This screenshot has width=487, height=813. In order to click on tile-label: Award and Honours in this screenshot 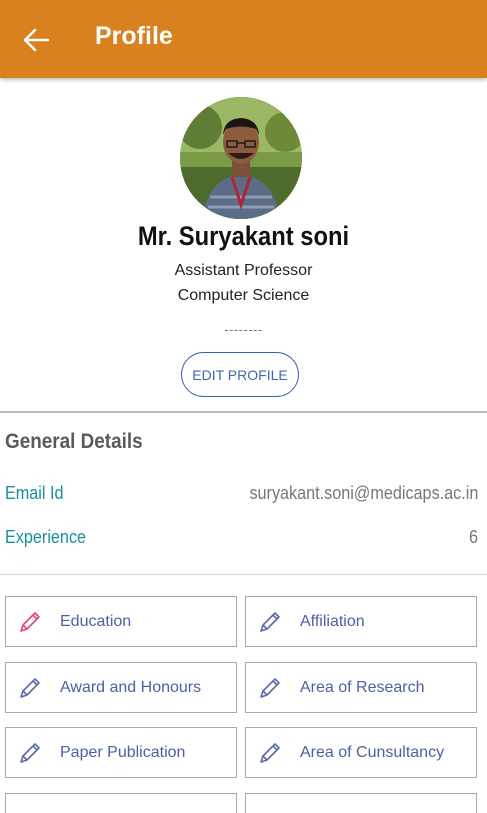, I will do `click(131, 687)`.